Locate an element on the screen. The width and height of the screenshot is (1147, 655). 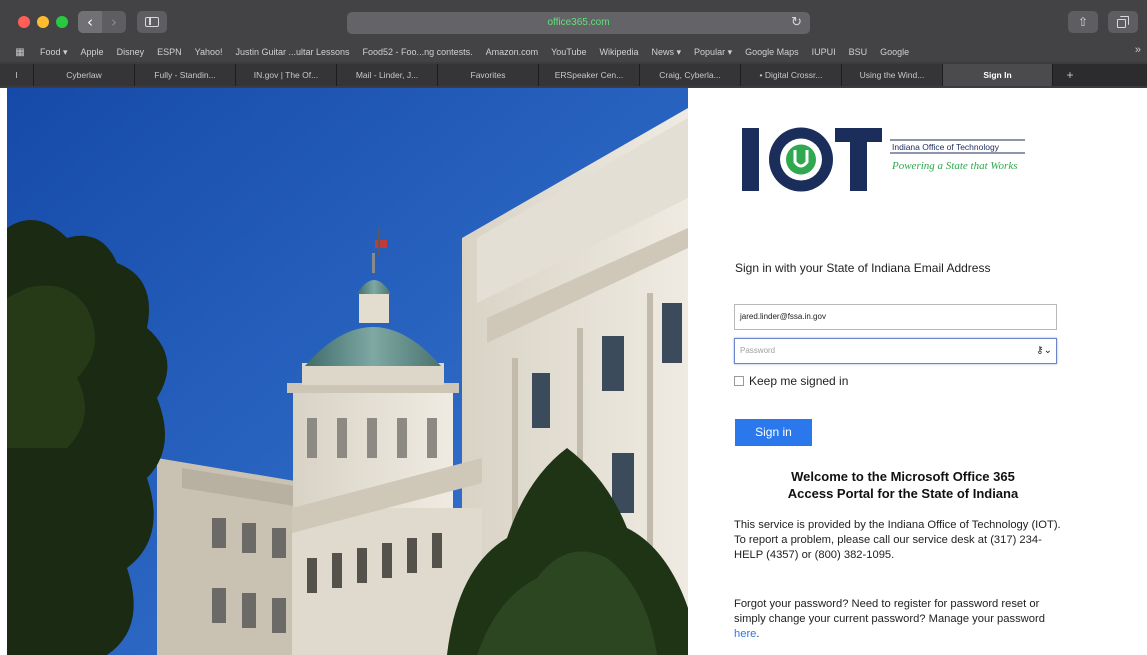
bookmark-item: ESPN is located at coordinates (169, 52).